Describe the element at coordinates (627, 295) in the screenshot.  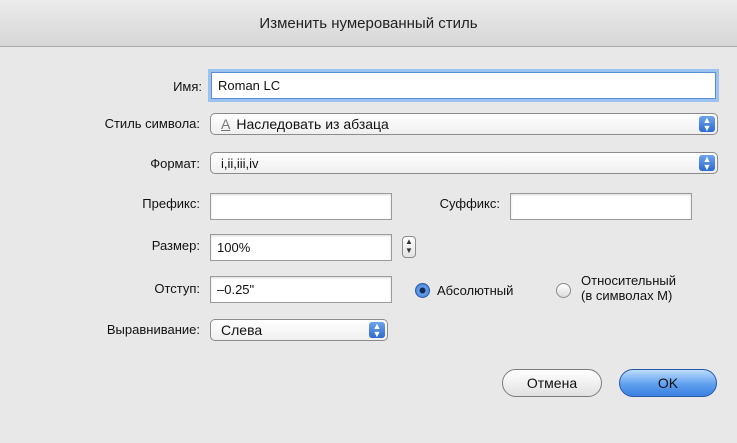
I see `relative-label-line2: (в символах М)` at that location.